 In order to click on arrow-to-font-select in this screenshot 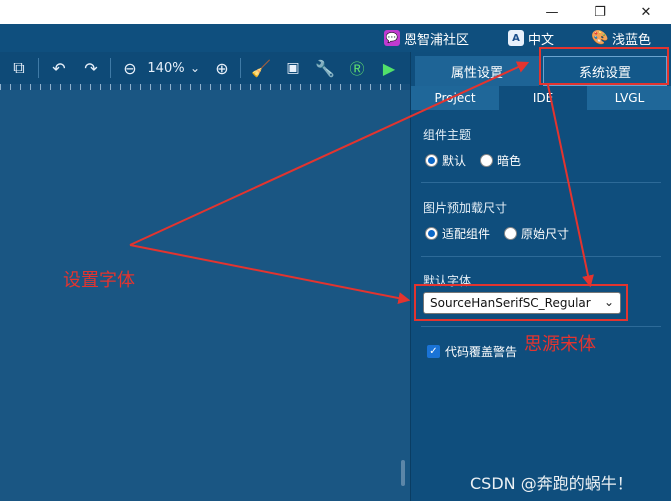, I will do `click(270, 274)`.